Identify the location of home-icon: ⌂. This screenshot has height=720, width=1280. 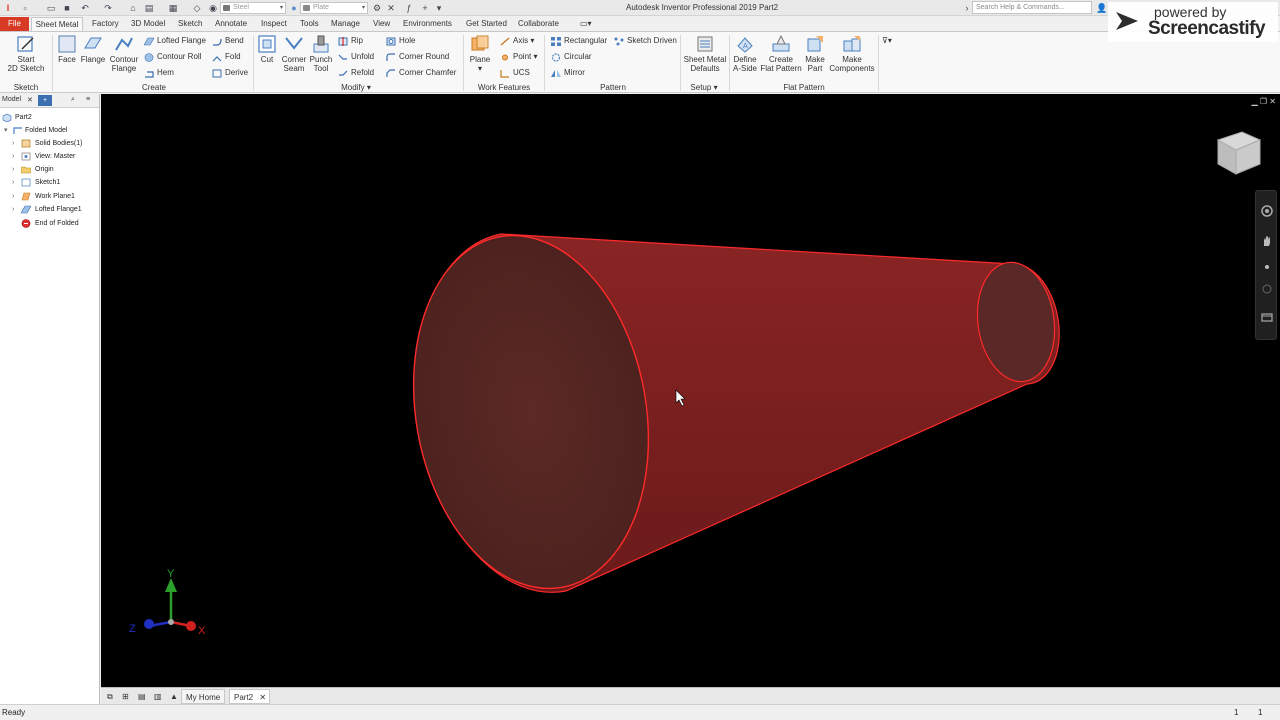
(133, 8).